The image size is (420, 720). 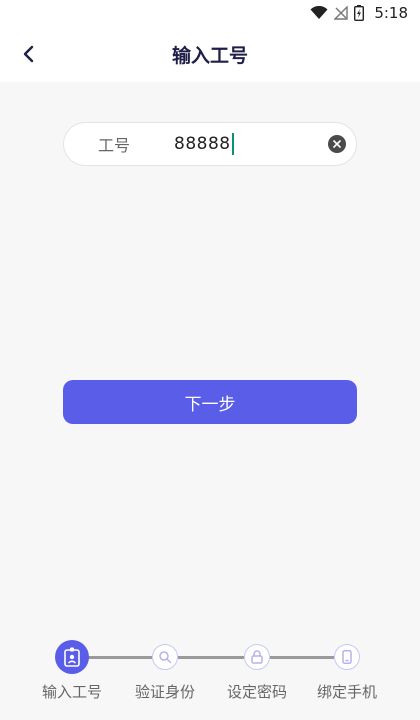 What do you see at coordinates (210, 671) in the screenshot?
I see `step-progress: 输入工号 验证身份 设定密码 绑定手机` at bounding box center [210, 671].